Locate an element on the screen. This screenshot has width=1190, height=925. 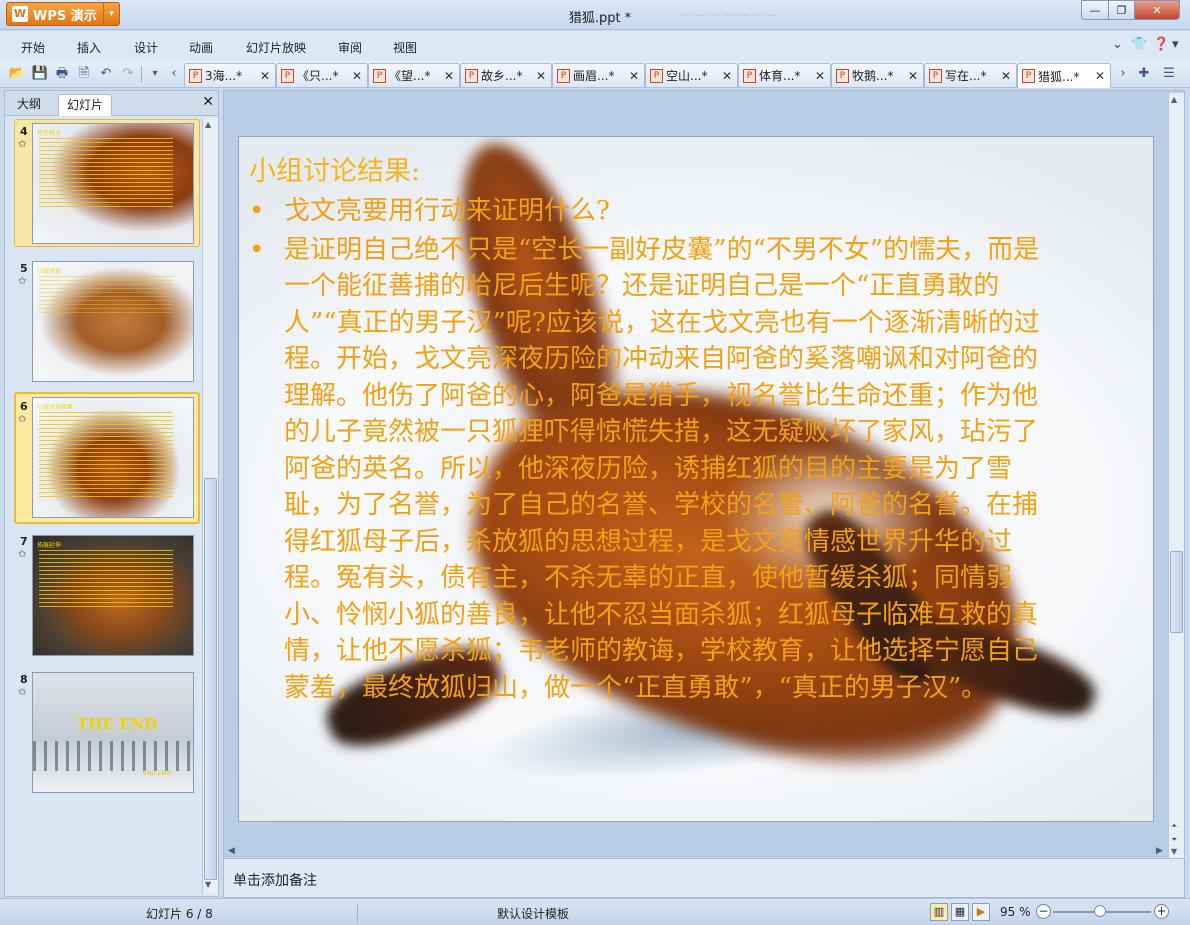
next-slide-icon: ⏷ is located at coordinates (1174, 840).